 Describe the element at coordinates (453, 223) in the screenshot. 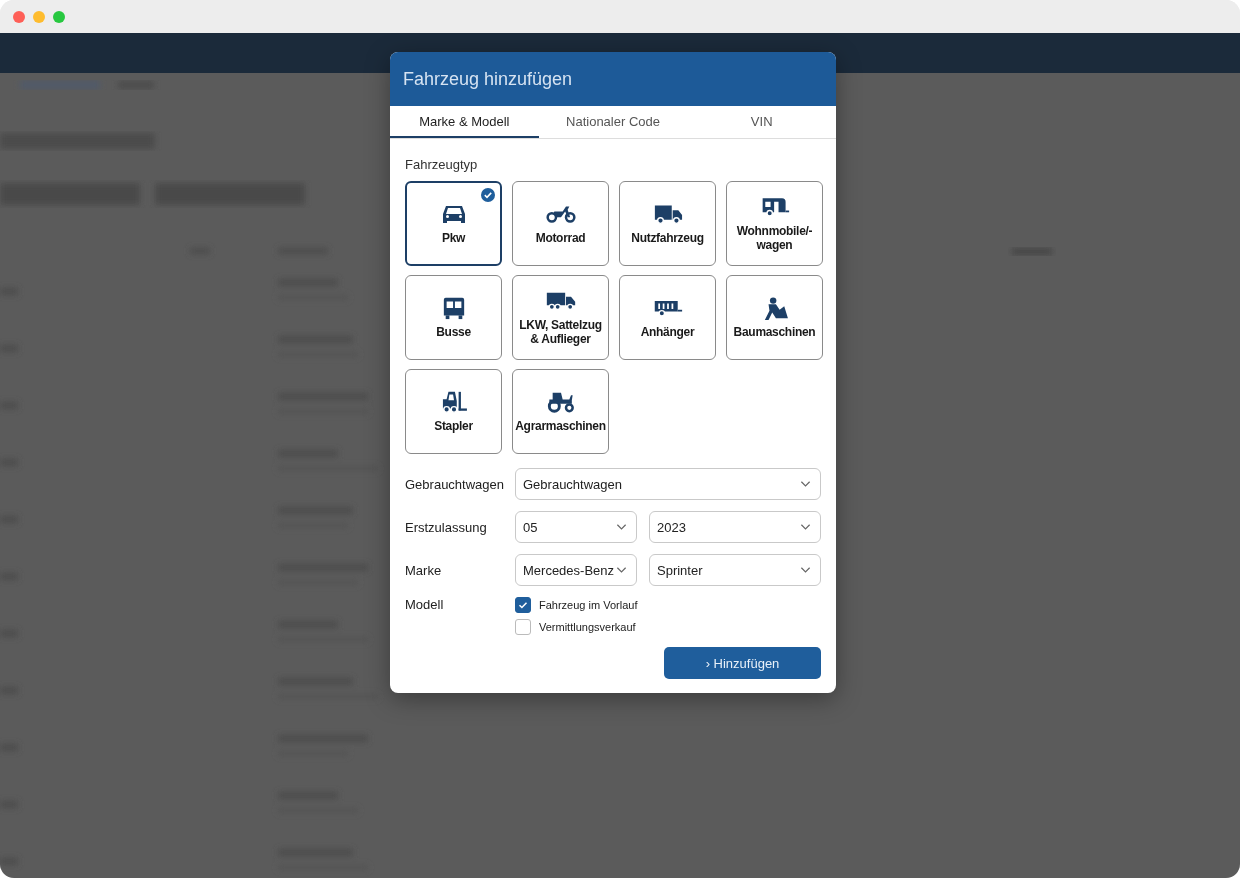

I see `vehicle-type-tile: Pkw` at that location.